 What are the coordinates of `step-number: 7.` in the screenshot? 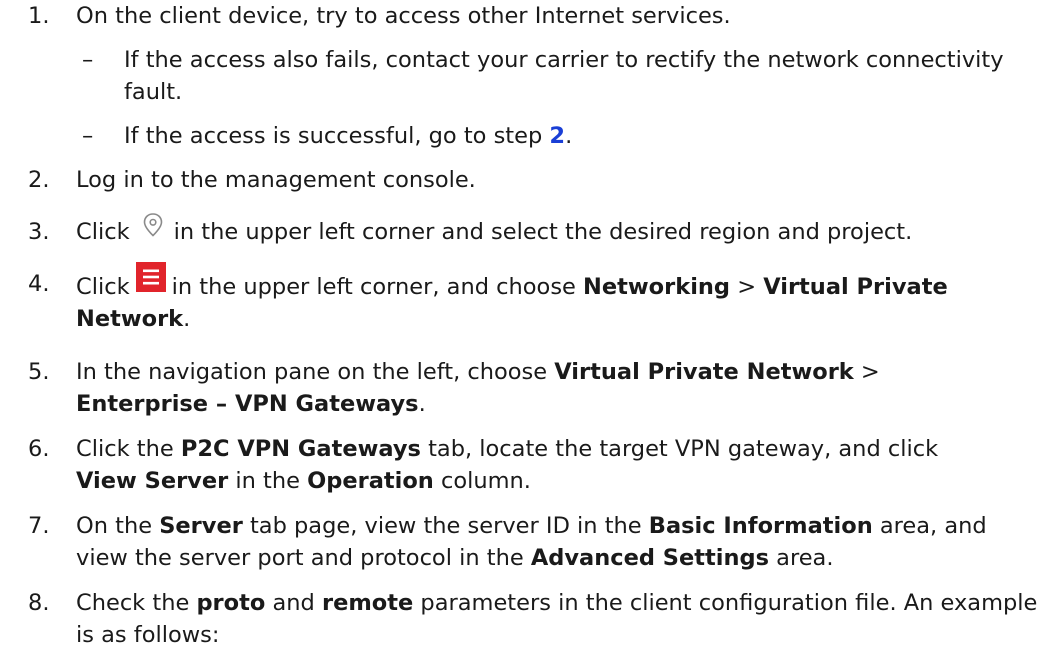 It's located at (39, 526).